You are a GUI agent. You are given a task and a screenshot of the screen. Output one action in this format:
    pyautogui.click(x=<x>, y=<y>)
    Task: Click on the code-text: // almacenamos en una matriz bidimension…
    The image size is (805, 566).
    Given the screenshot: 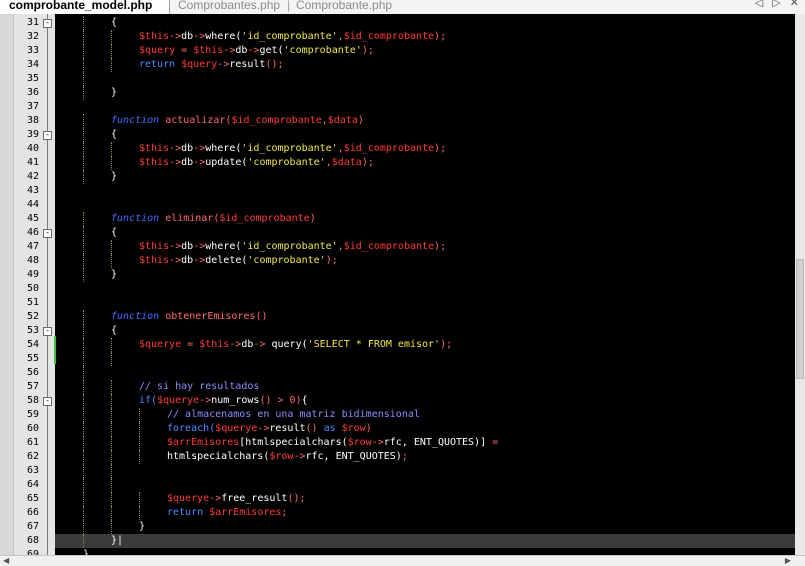 What is the action you would take?
    pyautogui.click(x=293, y=415)
    